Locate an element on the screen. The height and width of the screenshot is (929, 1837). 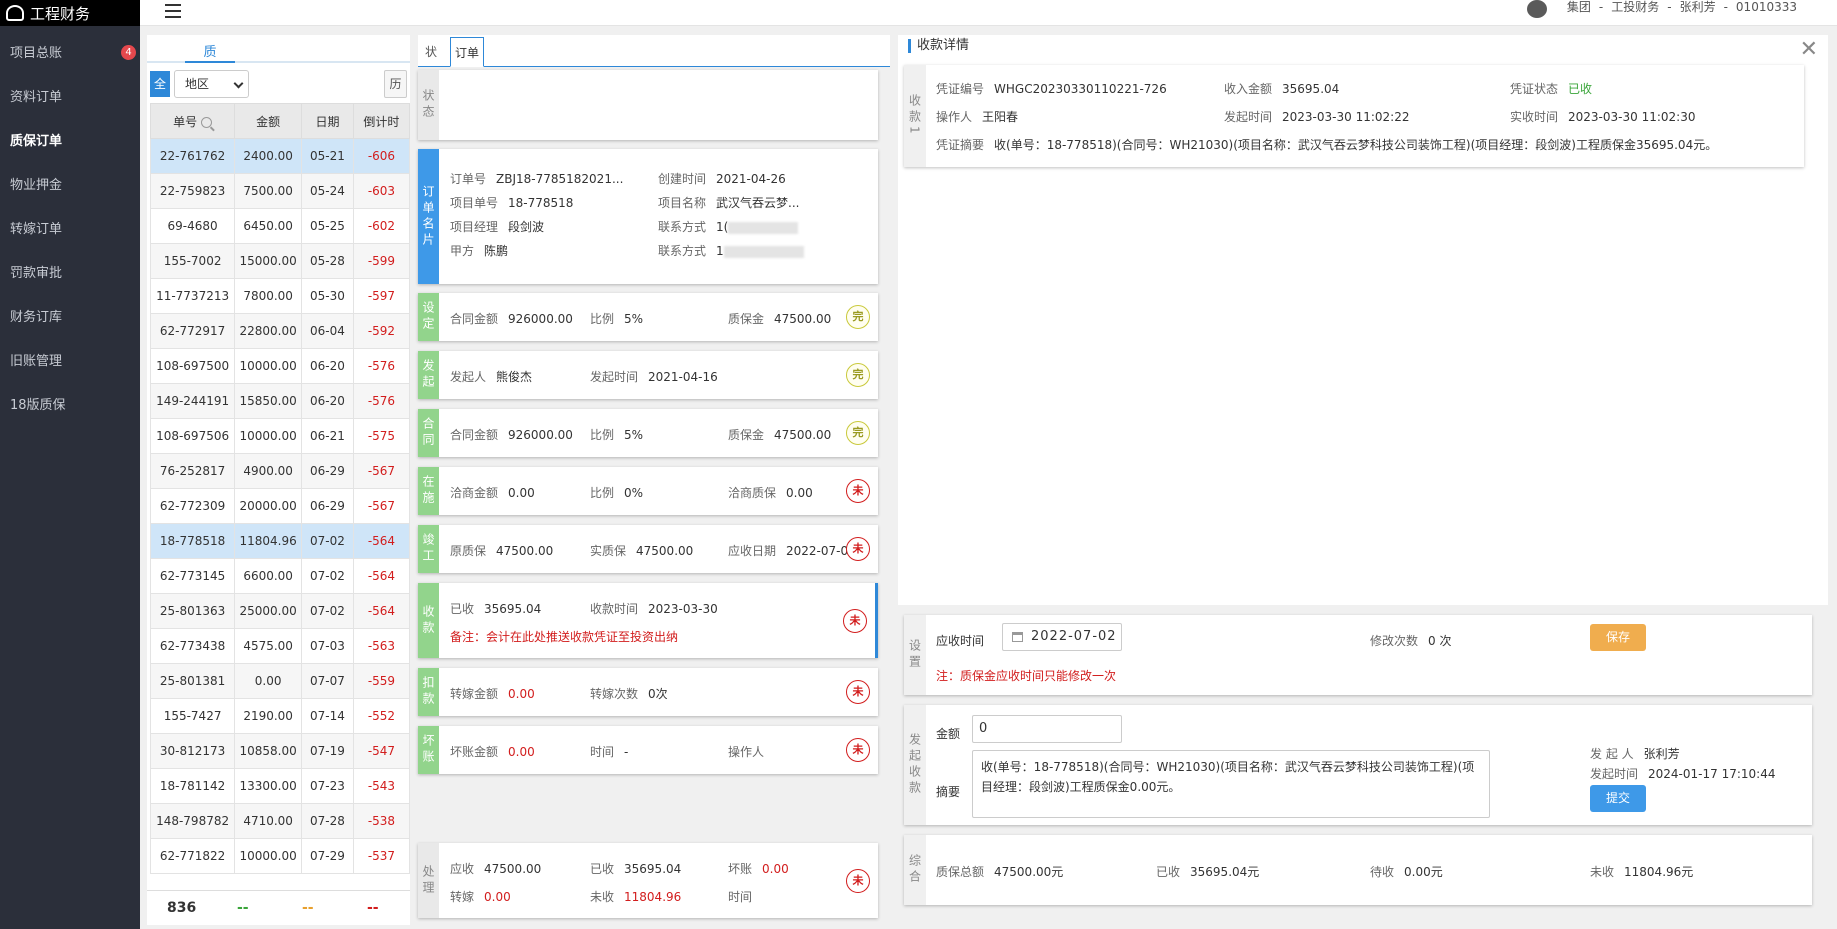
field-value: 5% is located at coordinates (634, 435).